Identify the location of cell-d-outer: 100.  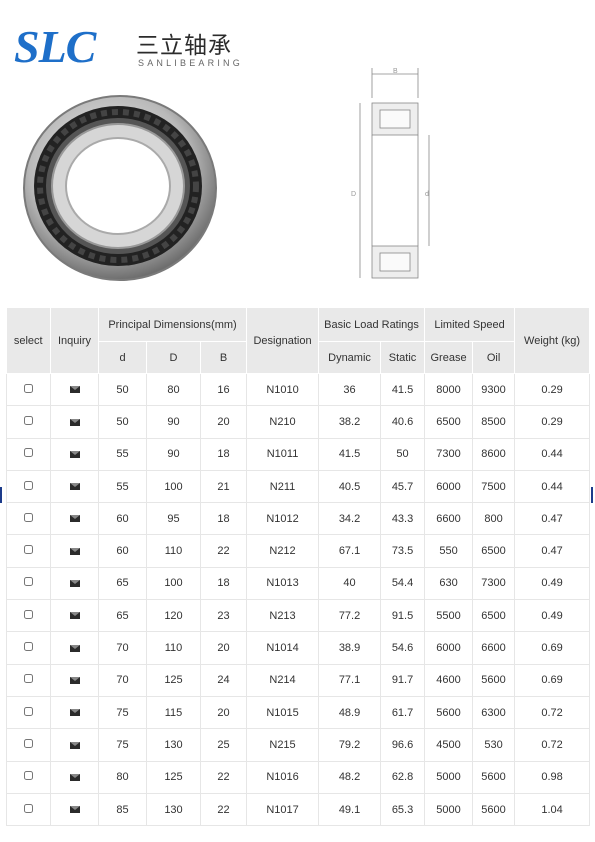
(173, 486).